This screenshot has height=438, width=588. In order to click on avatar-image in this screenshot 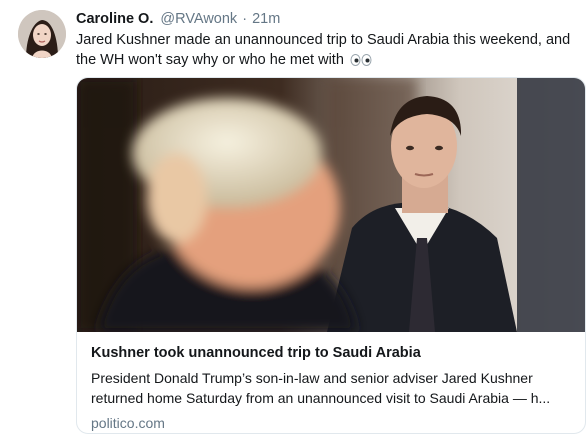, I will do `click(42, 34)`.